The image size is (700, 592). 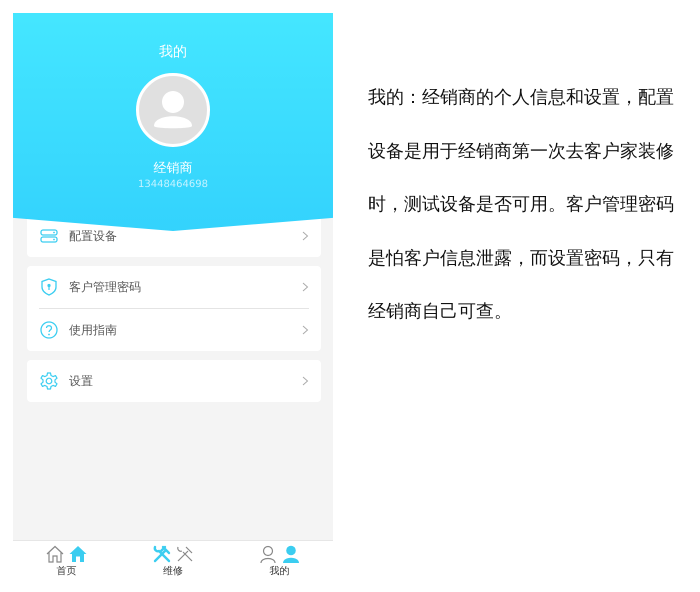 What do you see at coordinates (291, 554) in the screenshot?
I see `person-icon` at bounding box center [291, 554].